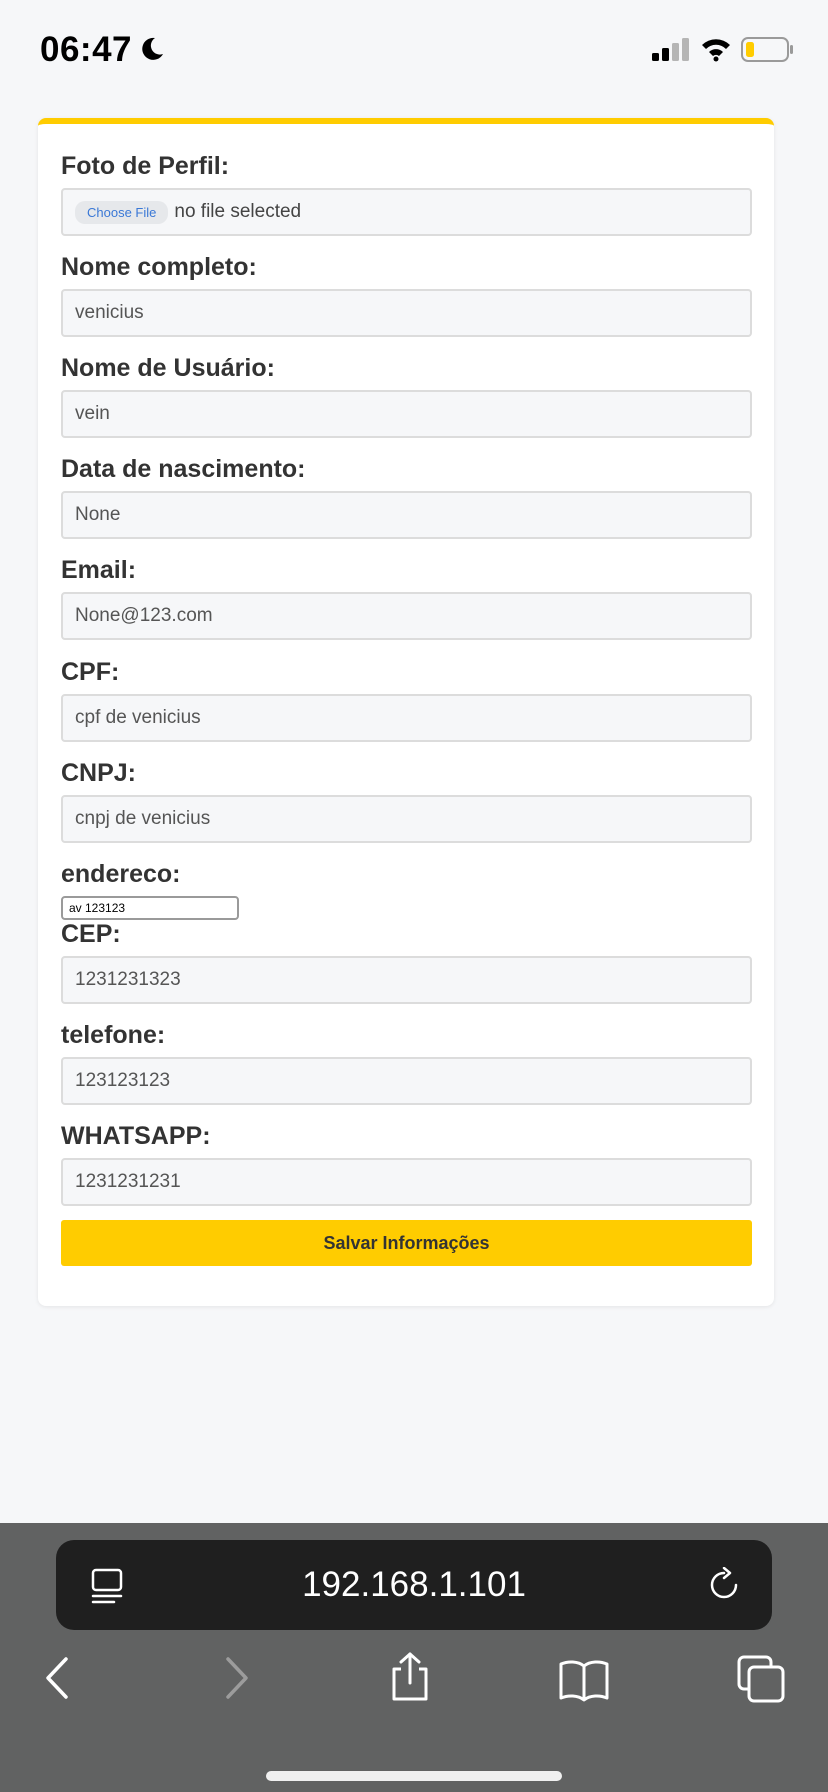 This screenshot has height=1792, width=828. Describe the element at coordinates (414, 50) in the screenshot. I see `status-bar: 06:47` at that location.